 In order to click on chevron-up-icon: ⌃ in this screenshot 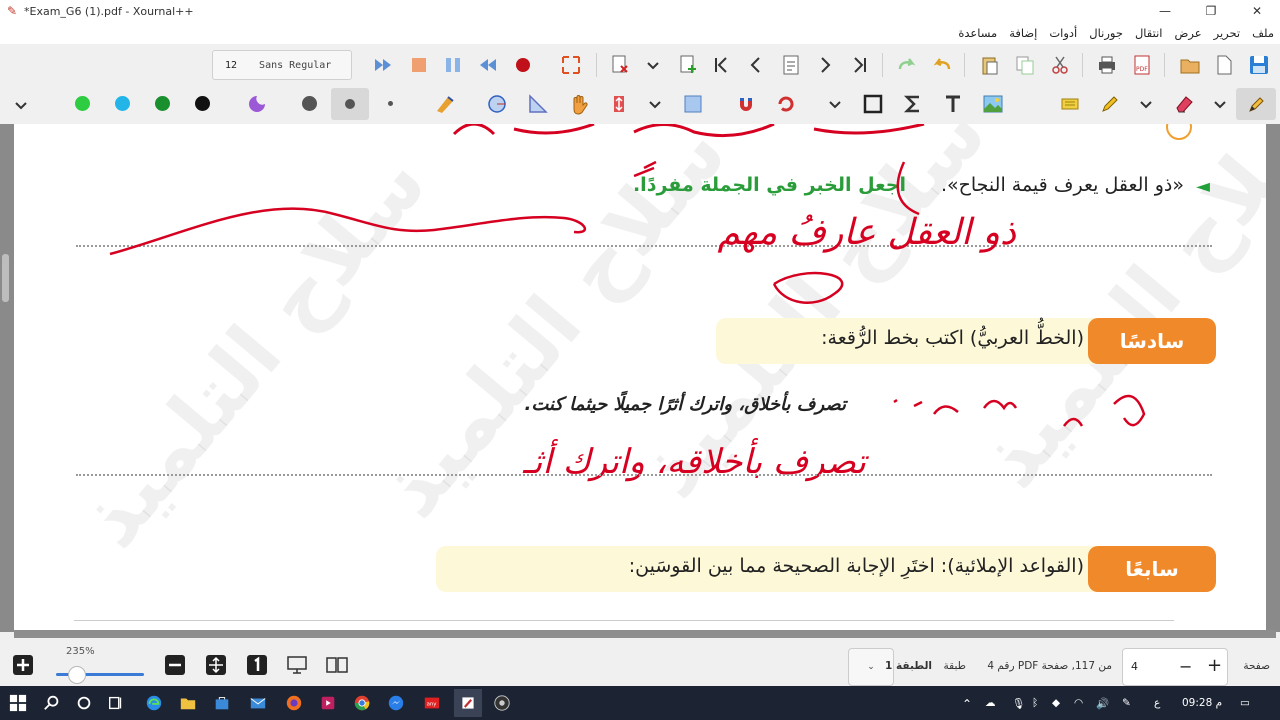, I will do `click(967, 704)`.